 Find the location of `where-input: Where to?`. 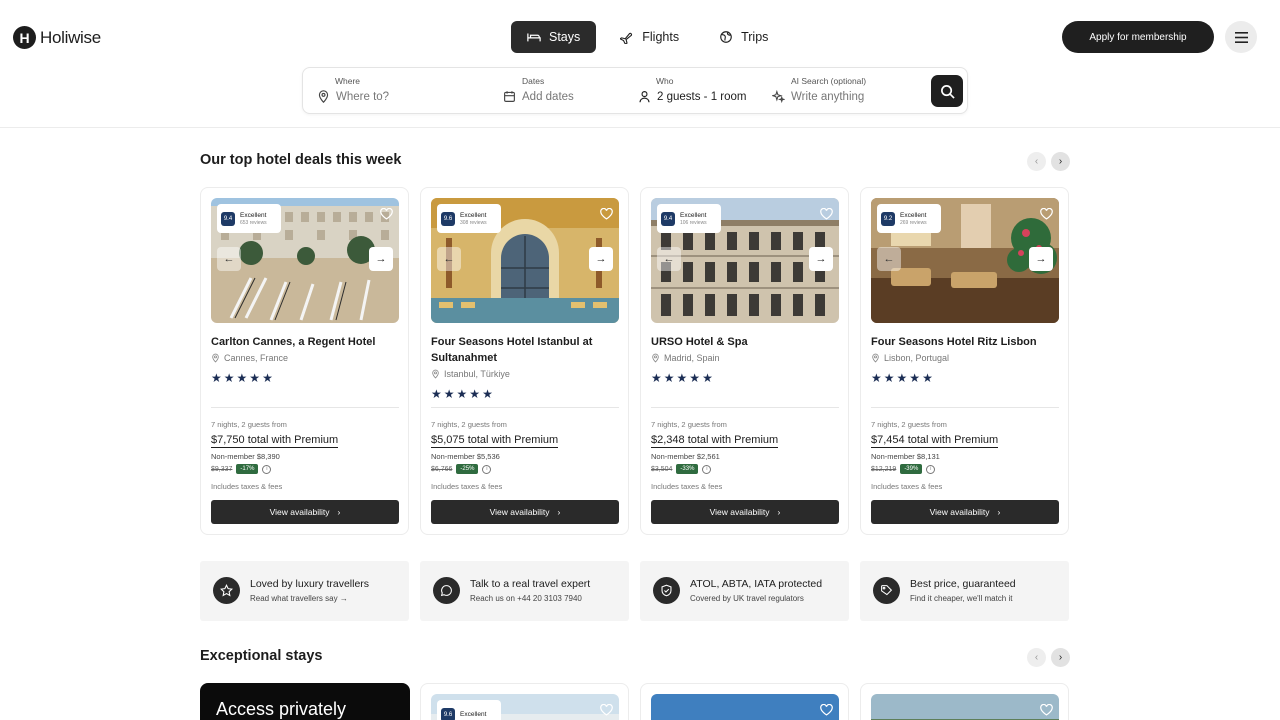

where-input: Where to? is located at coordinates (362, 97).